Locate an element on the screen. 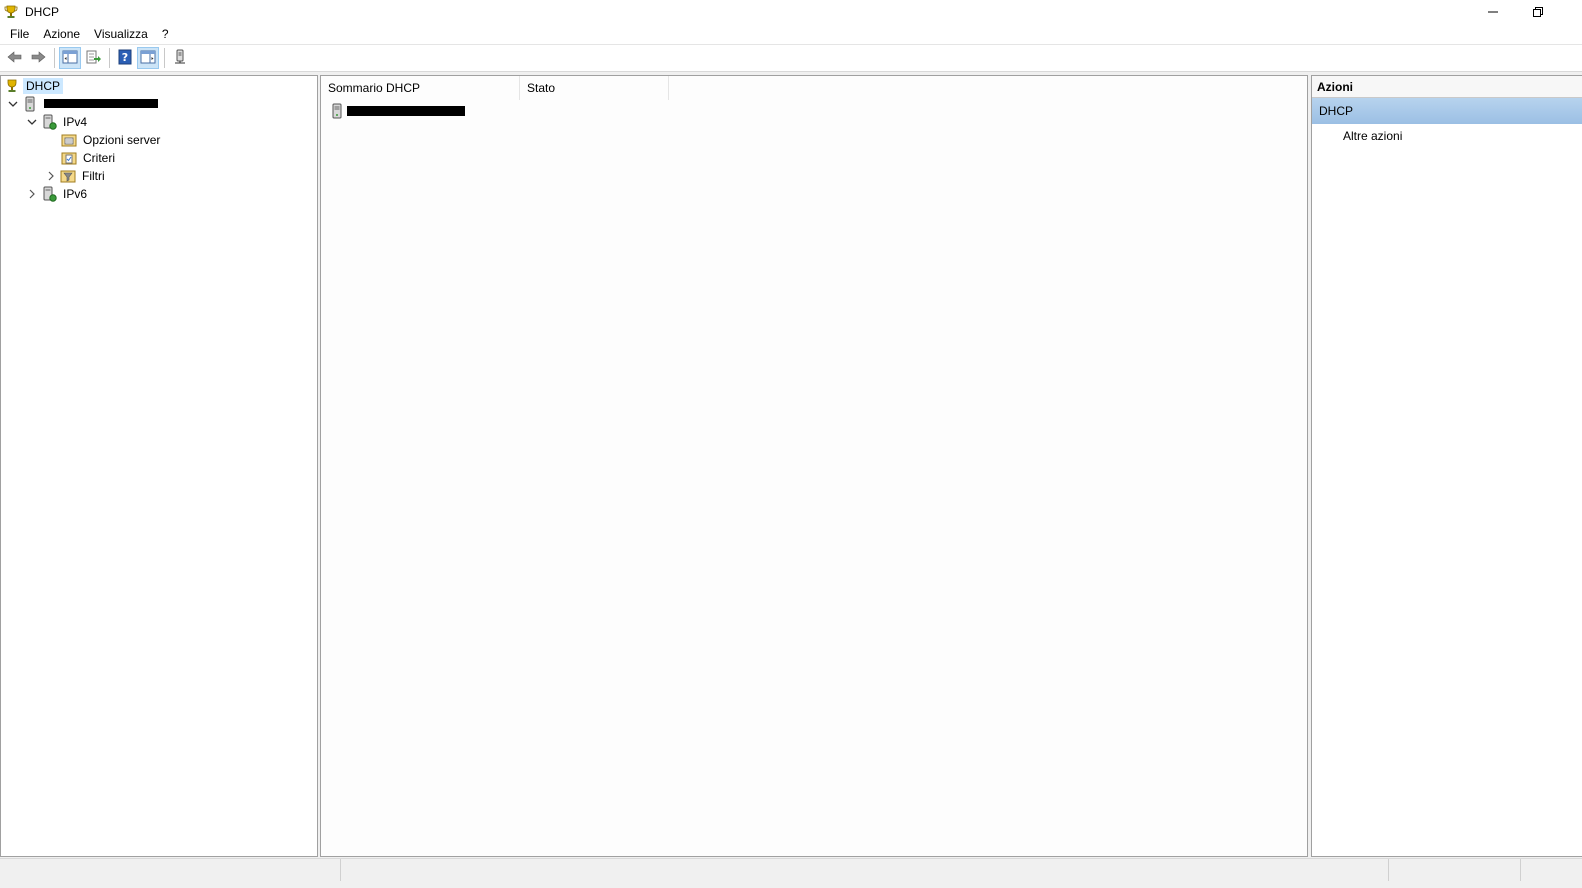 The height and width of the screenshot is (888, 1582). menu-visualizza: Visualizza is located at coordinates (121, 34).